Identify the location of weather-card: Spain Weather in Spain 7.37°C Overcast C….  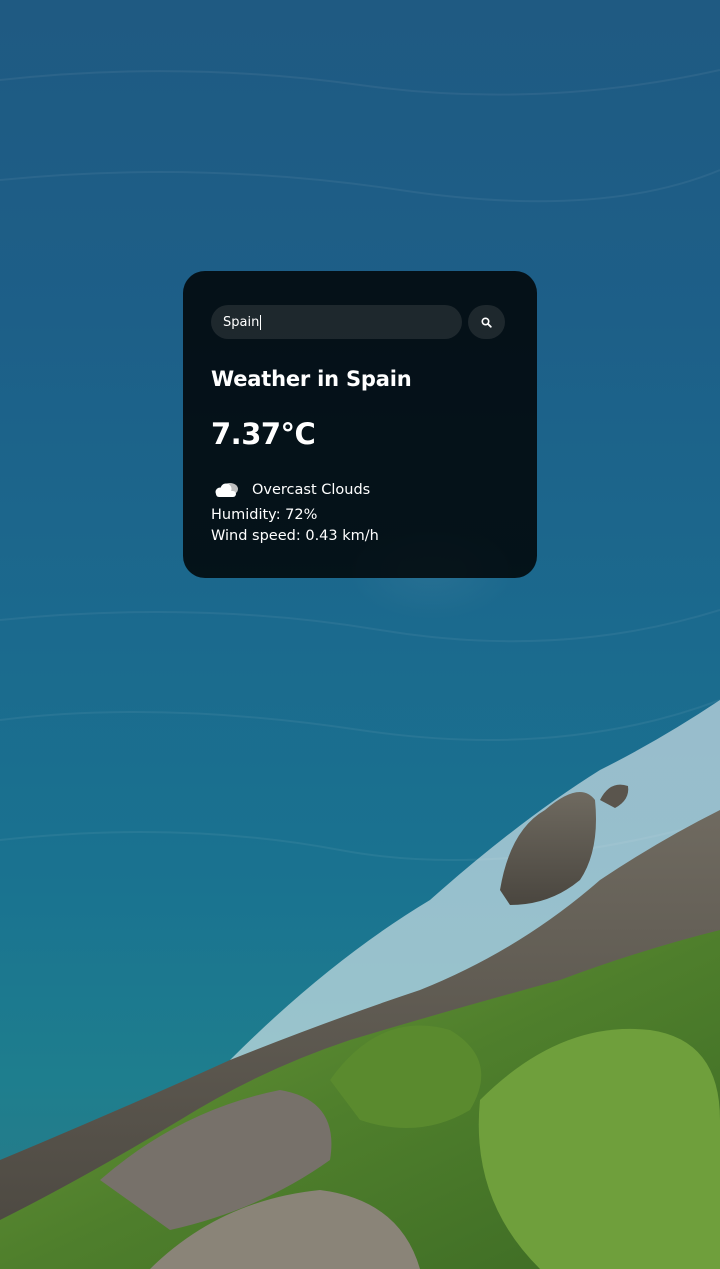
(360, 424).